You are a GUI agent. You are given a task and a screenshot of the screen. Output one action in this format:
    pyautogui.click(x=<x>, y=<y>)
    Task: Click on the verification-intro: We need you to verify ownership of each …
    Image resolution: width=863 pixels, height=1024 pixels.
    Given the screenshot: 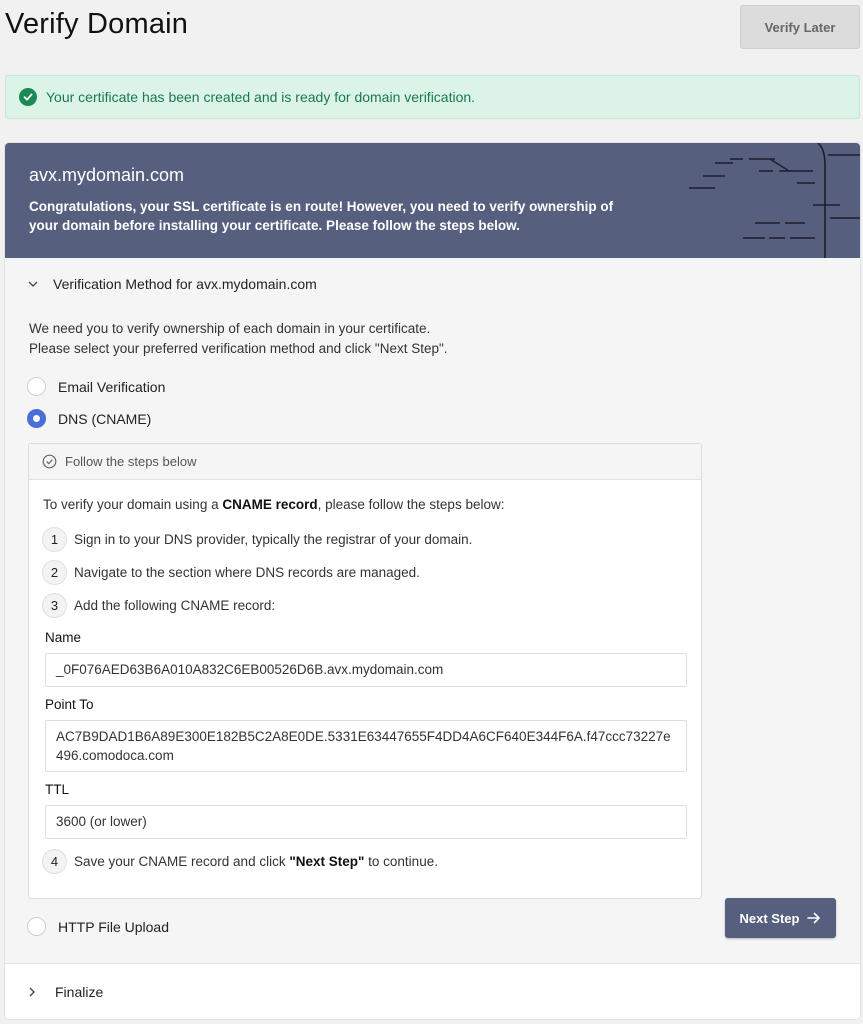 What is the action you would take?
    pyautogui.click(x=238, y=339)
    